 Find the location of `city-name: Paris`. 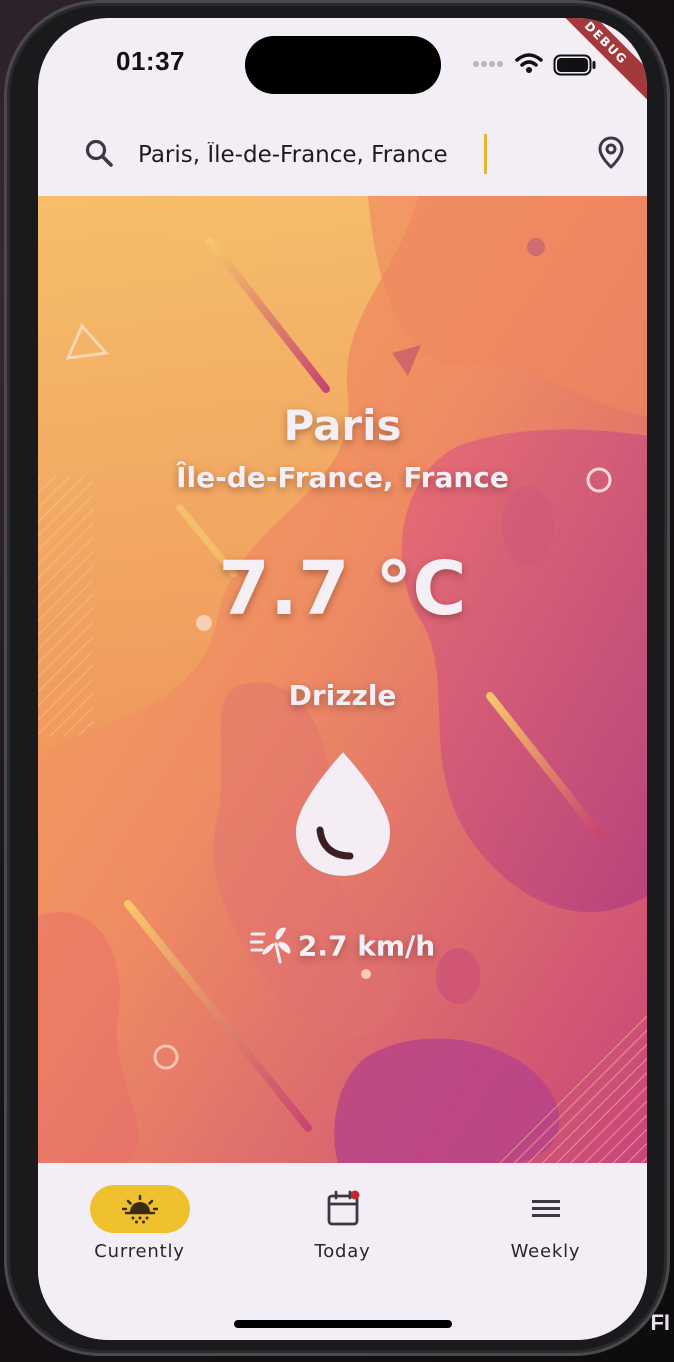

city-name: Paris is located at coordinates (342, 425).